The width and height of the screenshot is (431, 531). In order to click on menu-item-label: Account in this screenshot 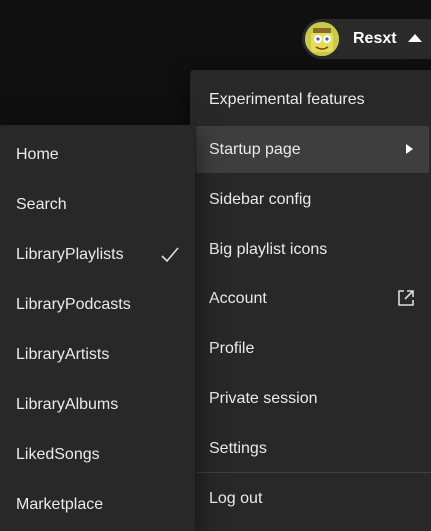, I will do `click(238, 298)`.